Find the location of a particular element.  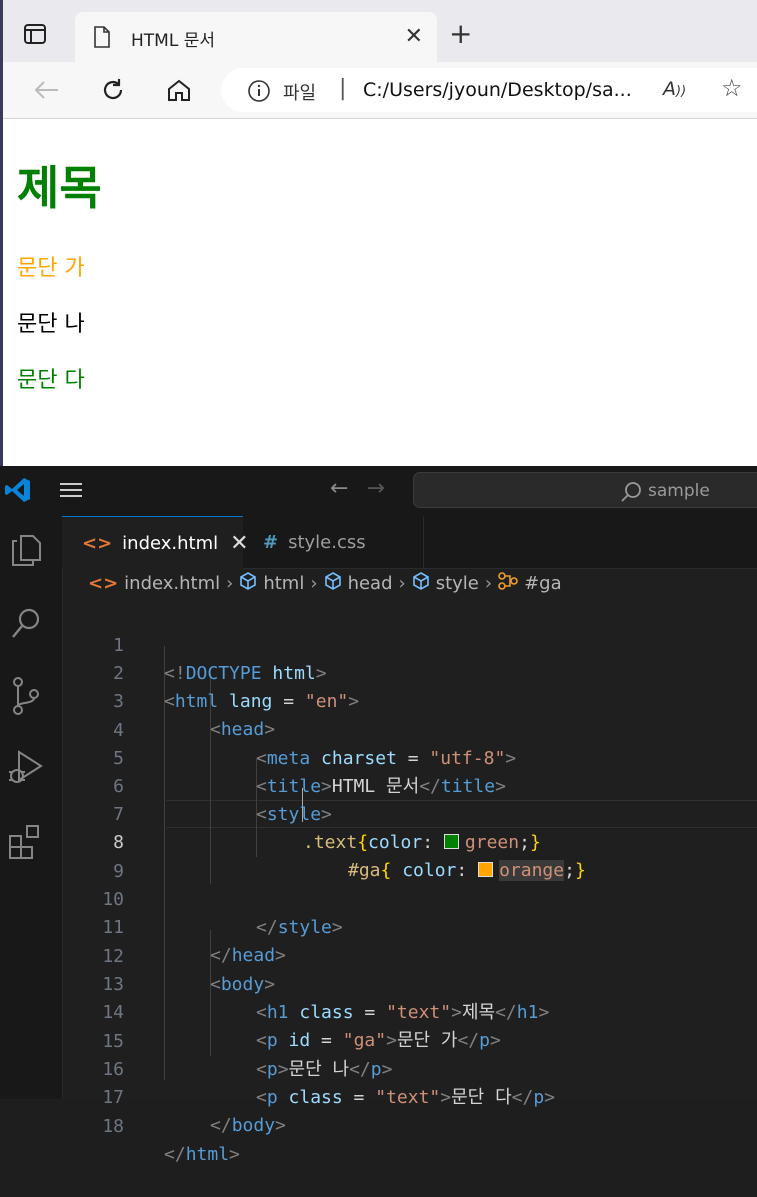

tab-index-html: <> index.html ✕ is located at coordinates (155, 542).